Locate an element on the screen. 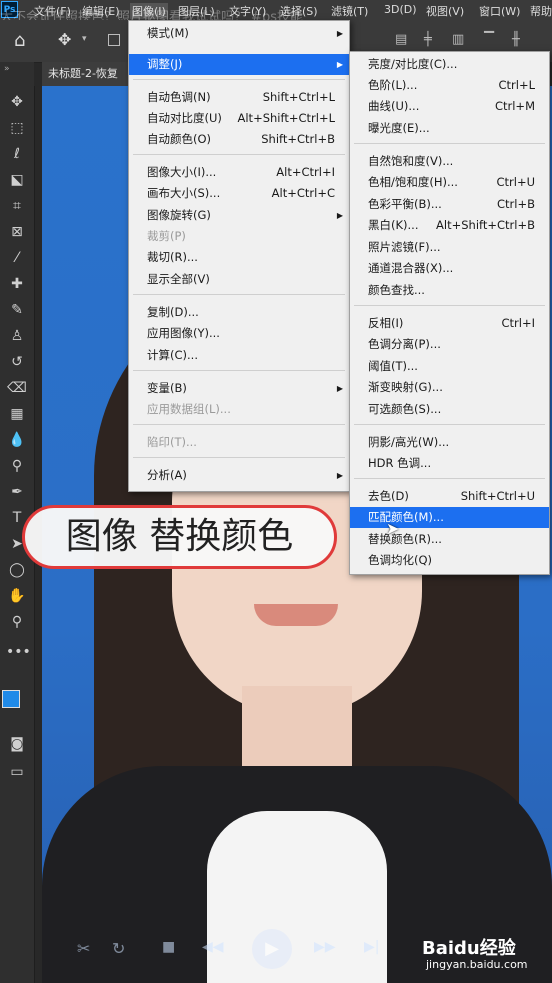 The width and height of the screenshot is (552, 983). crop-tool-icon: ⌗ is located at coordinates (17, 206).